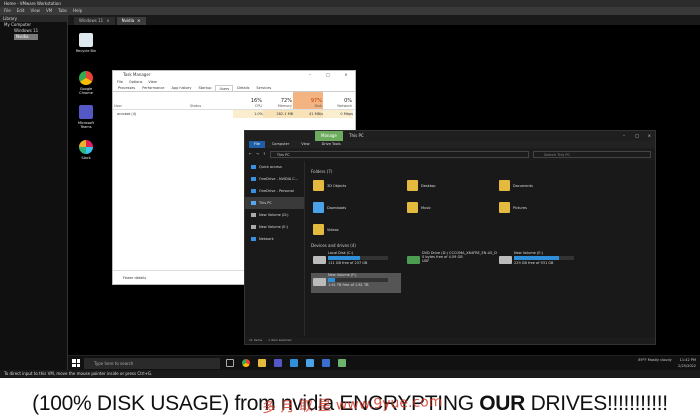  Describe the element at coordinates (308, 100) in the screenshot. I see `column-disk: 97% Disk` at that location.